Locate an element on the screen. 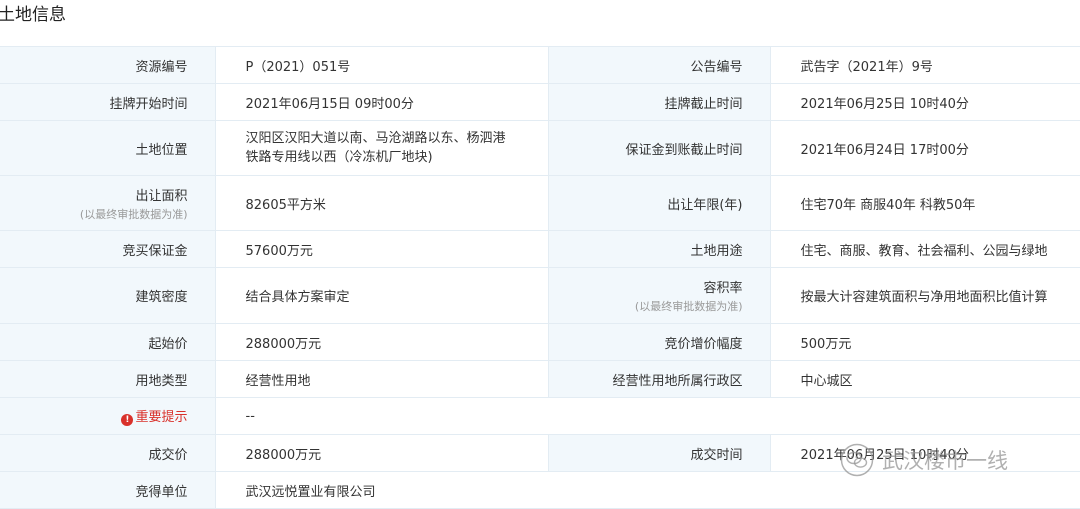  label-resource-no: 资源编号 is located at coordinates (108, 65).